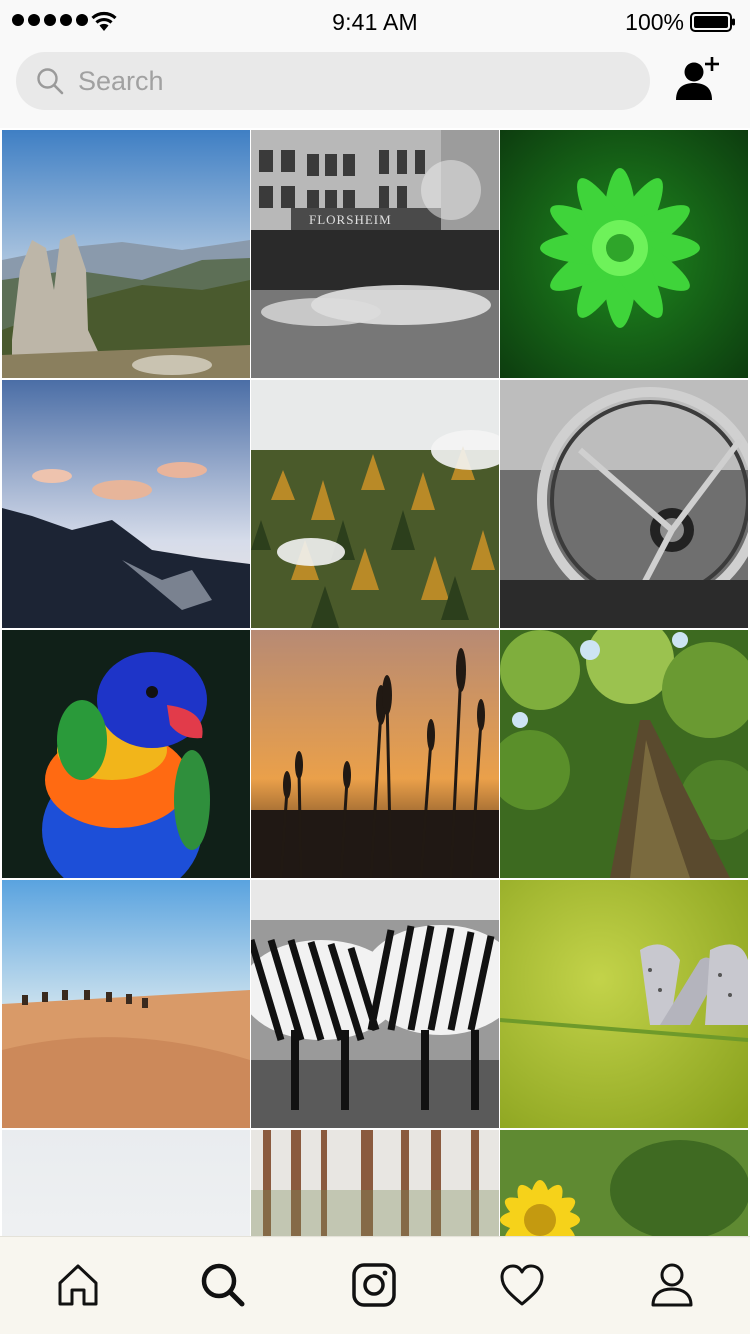 The width and height of the screenshot is (750, 1334). I want to click on search-input, so click(358, 81).